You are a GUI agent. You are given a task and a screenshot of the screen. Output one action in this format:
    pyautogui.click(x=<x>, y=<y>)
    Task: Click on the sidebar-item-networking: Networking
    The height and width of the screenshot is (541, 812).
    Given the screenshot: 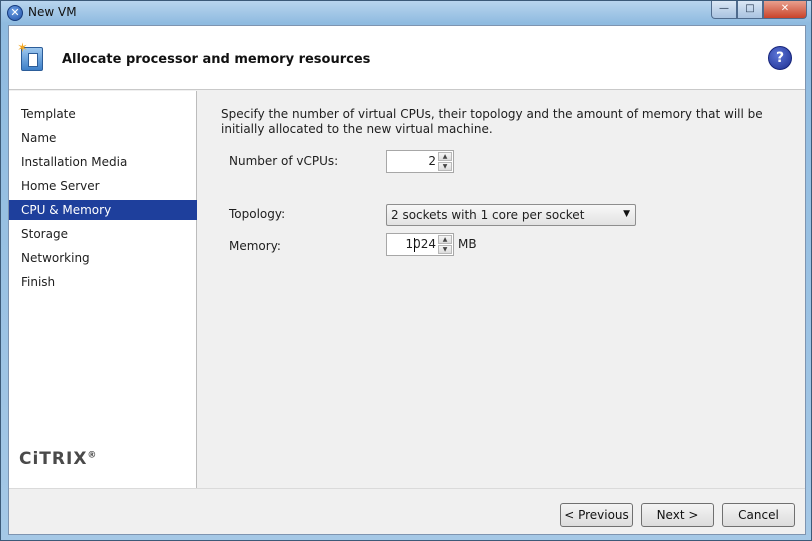 What is the action you would take?
    pyautogui.click(x=103, y=258)
    